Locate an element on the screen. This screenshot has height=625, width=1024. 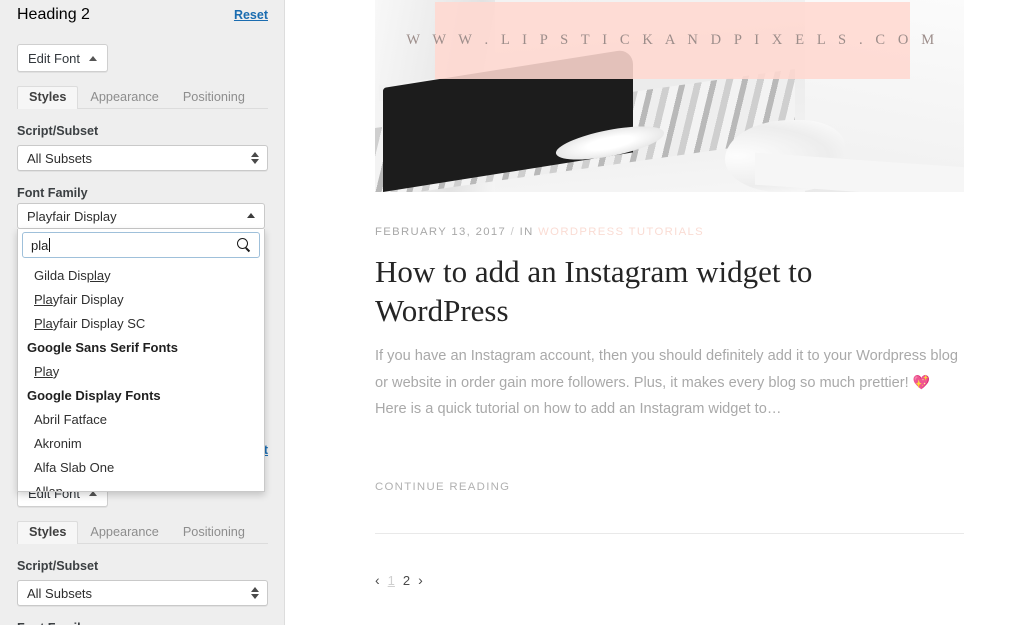
style-tabs-2: Styles Appearance Positioning is located at coordinates (142, 531).